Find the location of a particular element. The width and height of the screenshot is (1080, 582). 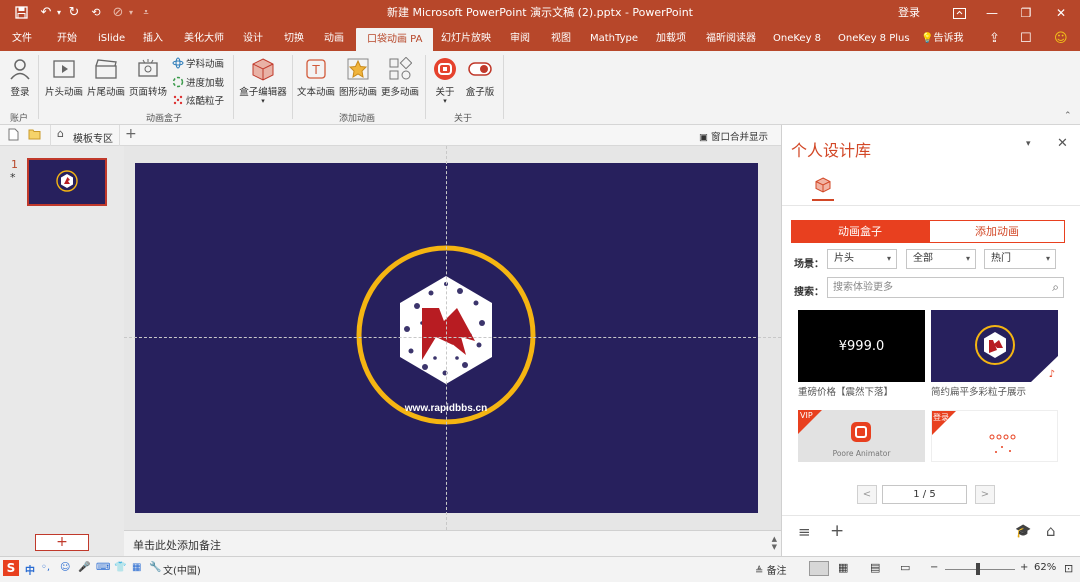

login-button: 登录 is located at coordinates (20, 77).